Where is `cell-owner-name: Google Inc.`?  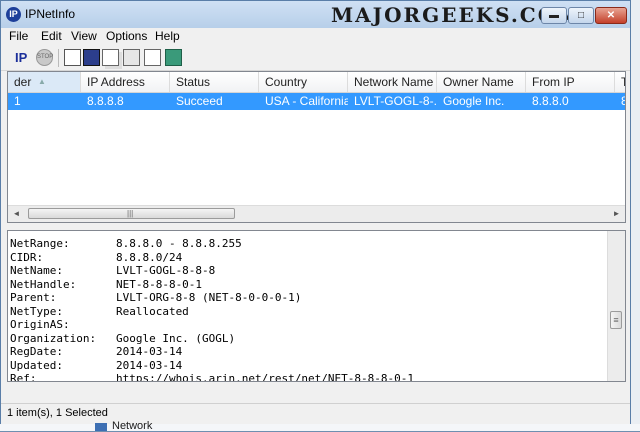 cell-owner-name: Google Inc. is located at coordinates (474, 101).